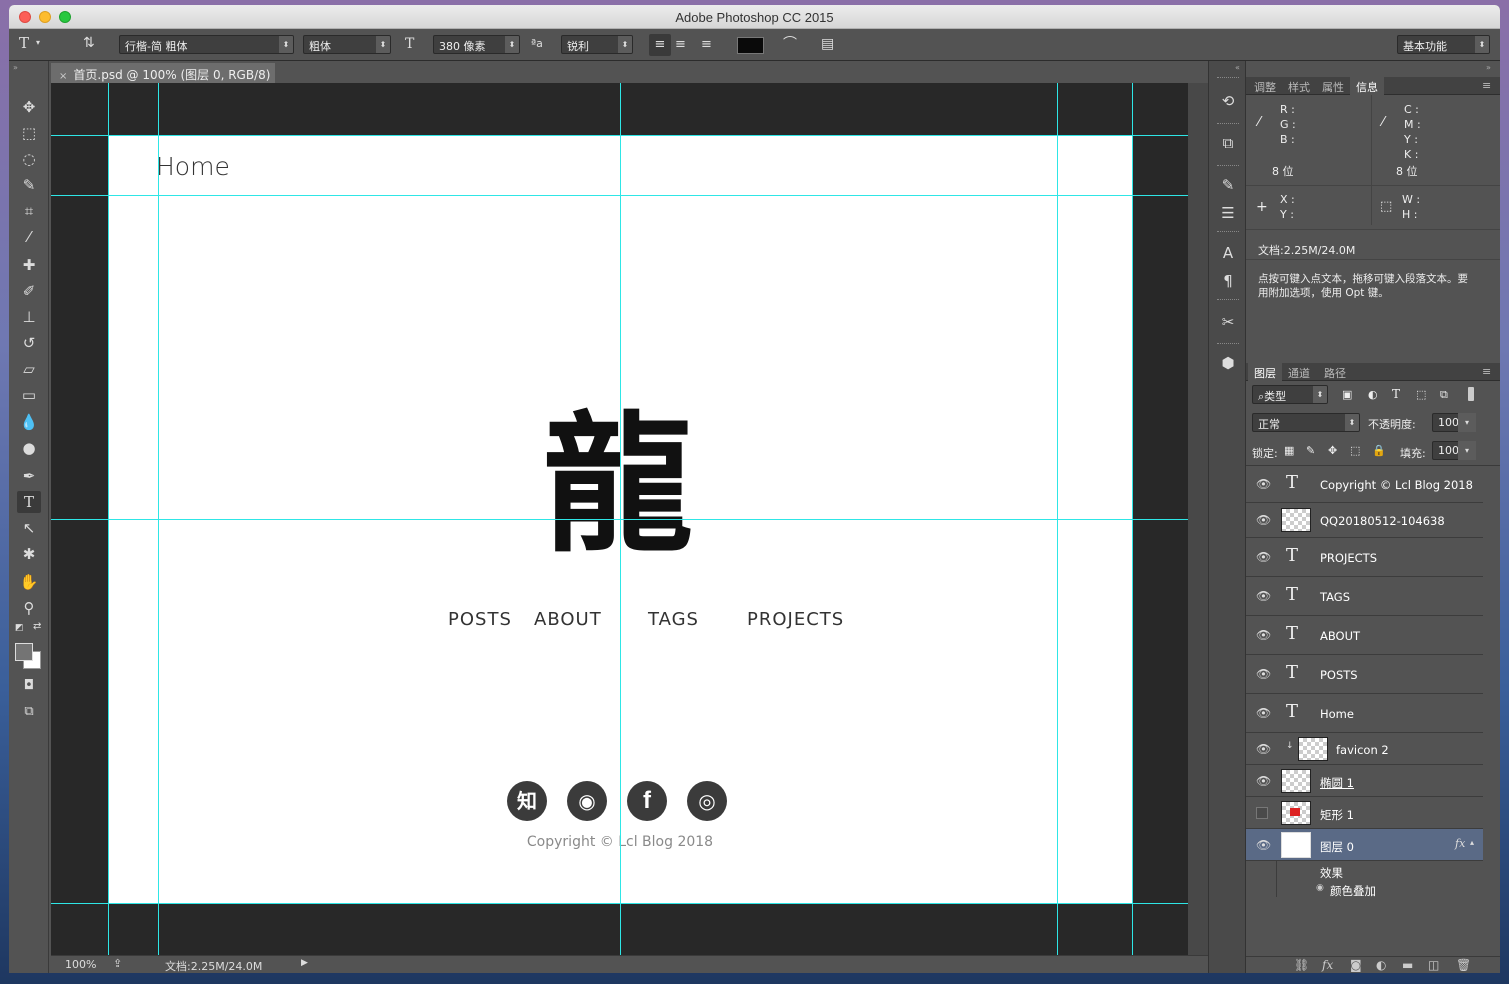 The image size is (1509, 984). What do you see at coordinates (29, 448) in the screenshot?
I see `dodge-tool-icon: ●` at bounding box center [29, 448].